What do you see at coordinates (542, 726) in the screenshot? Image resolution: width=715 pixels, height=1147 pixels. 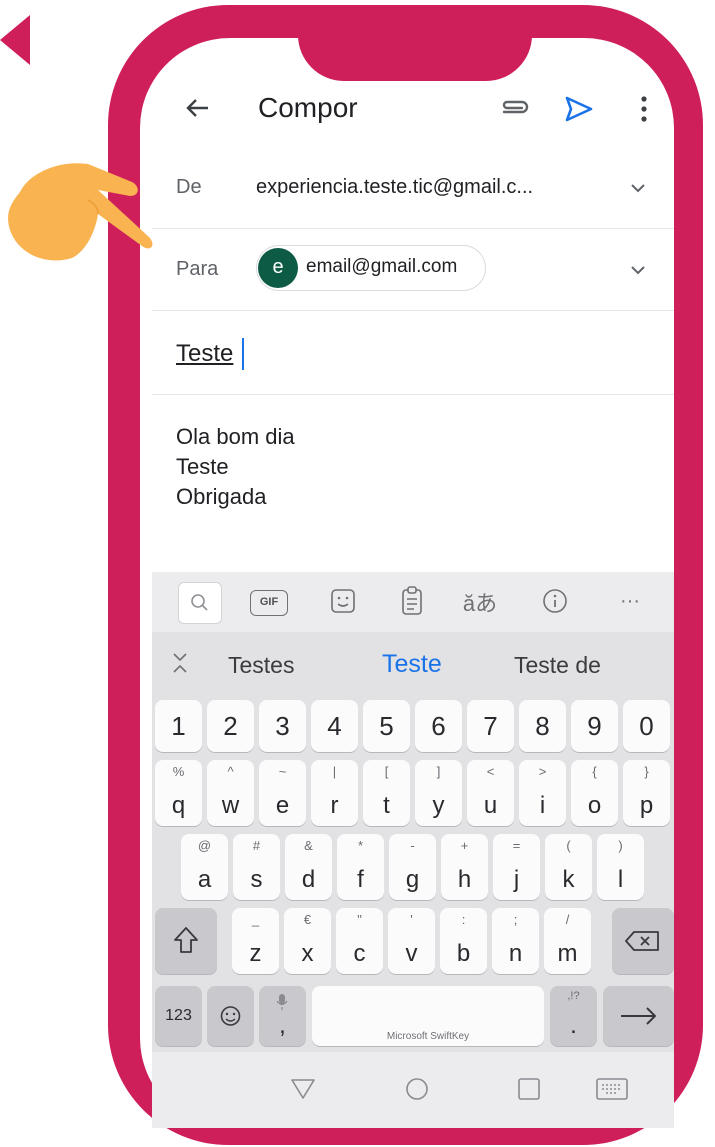 I see `key-8: 8` at bounding box center [542, 726].